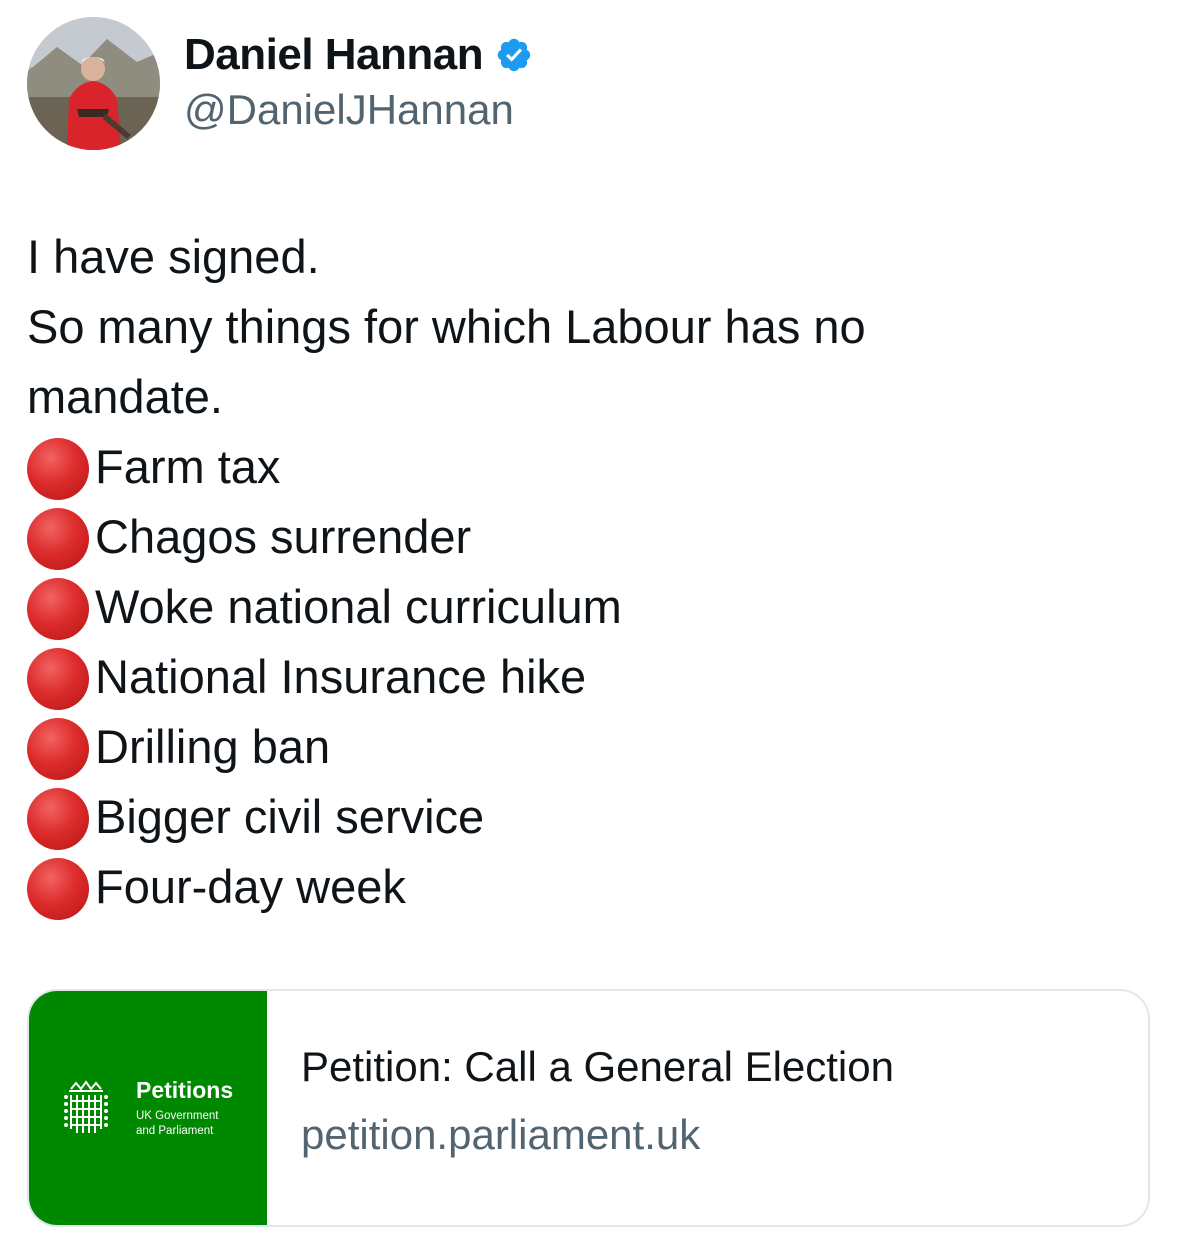  I want to click on verified-badge-icon, so click(514, 55).